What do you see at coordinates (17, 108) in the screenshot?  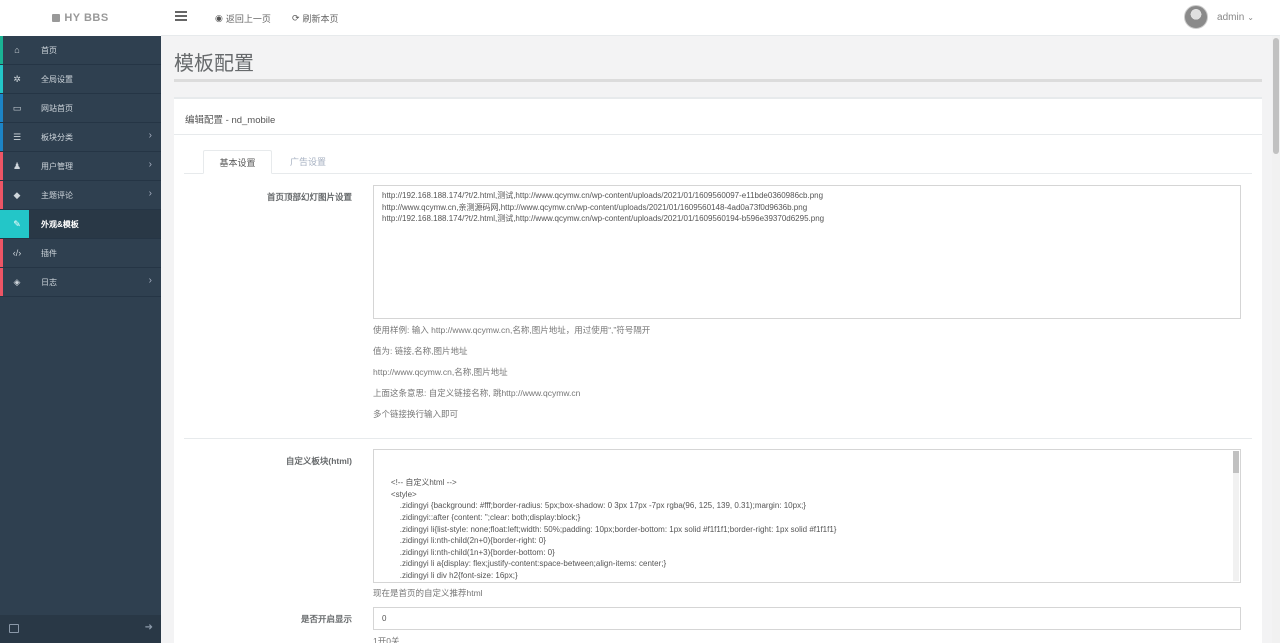 I see `monitor-icon: ▭` at bounding box center [17, 108].